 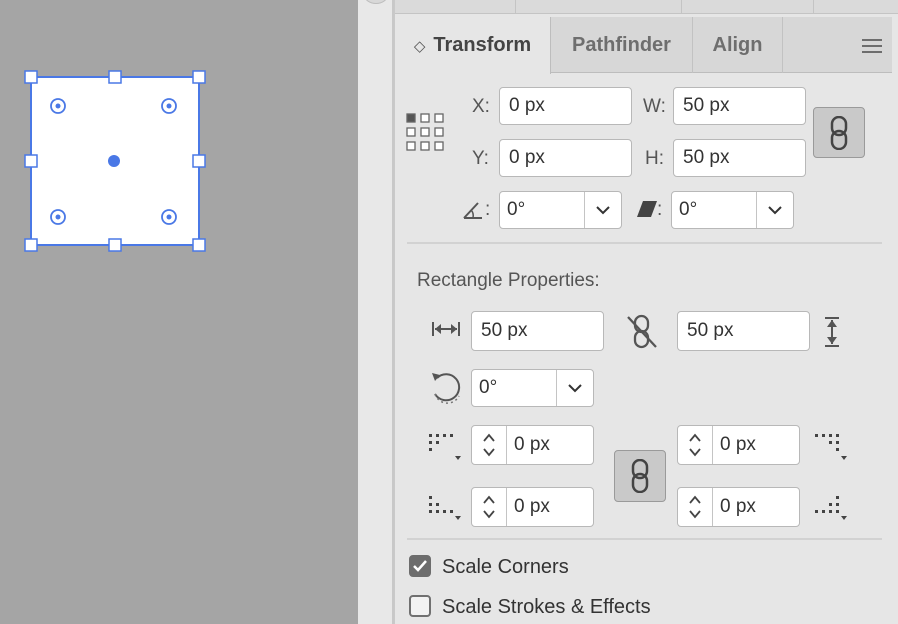 I want to click on panel-tabs: ◇ Transform Pathfinder Align, so click(x=643, y=45).